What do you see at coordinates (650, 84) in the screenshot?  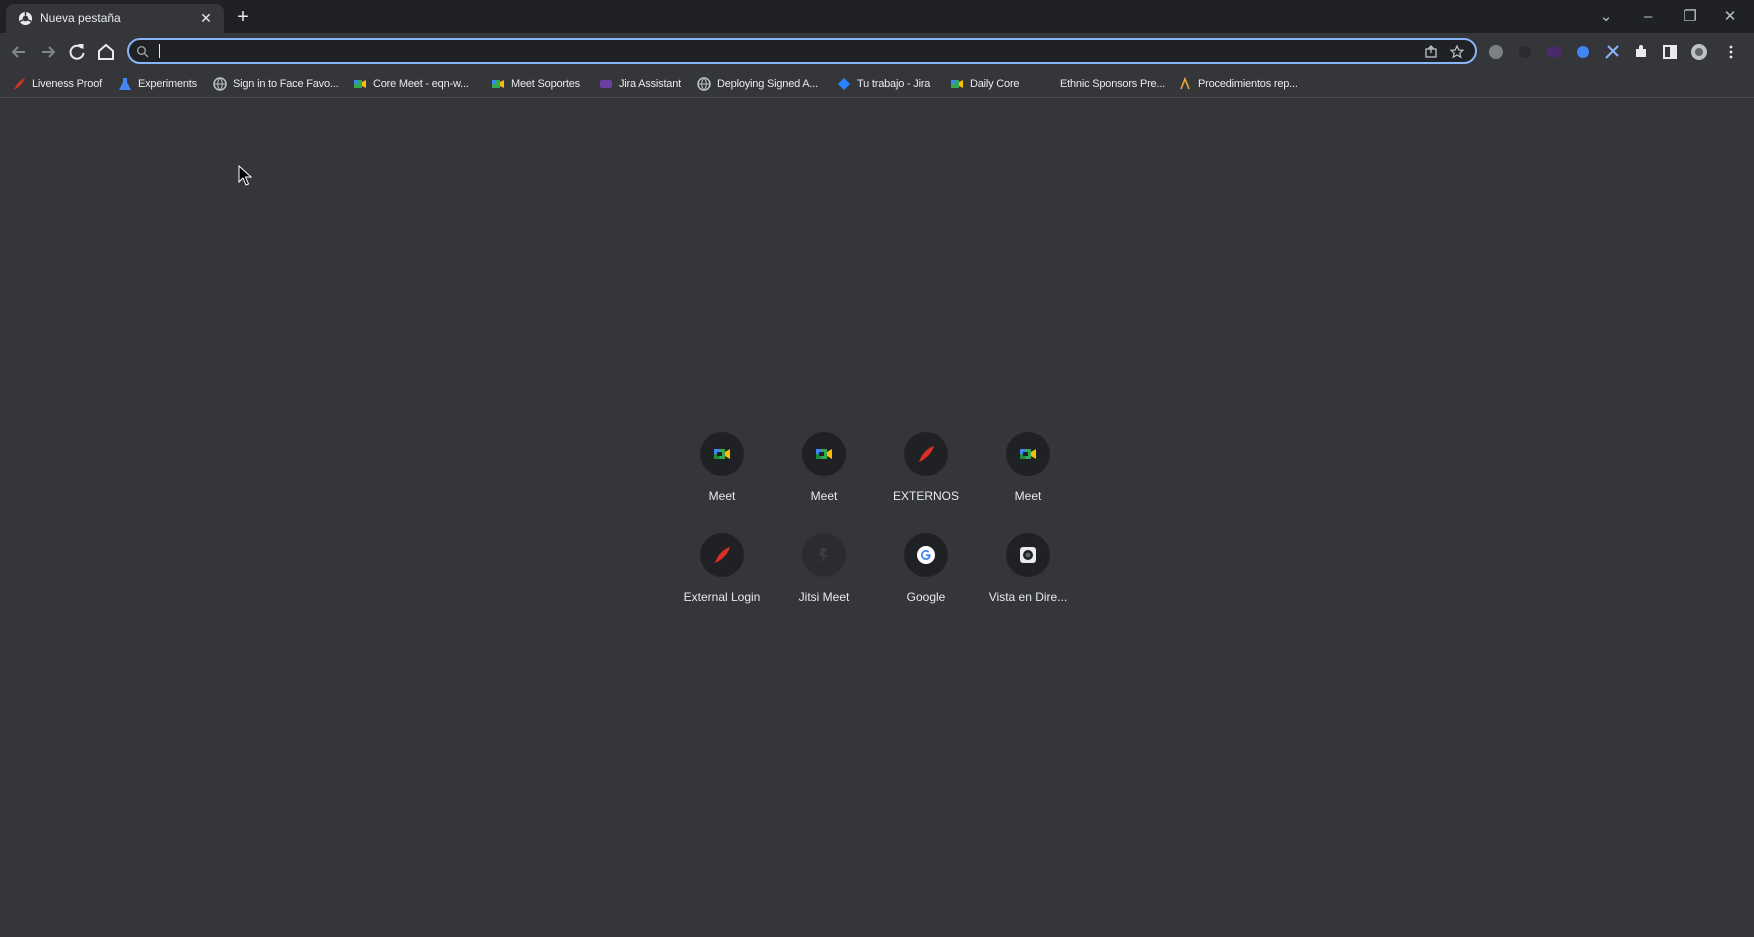 I see `bookmark-label: Jira Assistant` at bounding box center [650, 84].